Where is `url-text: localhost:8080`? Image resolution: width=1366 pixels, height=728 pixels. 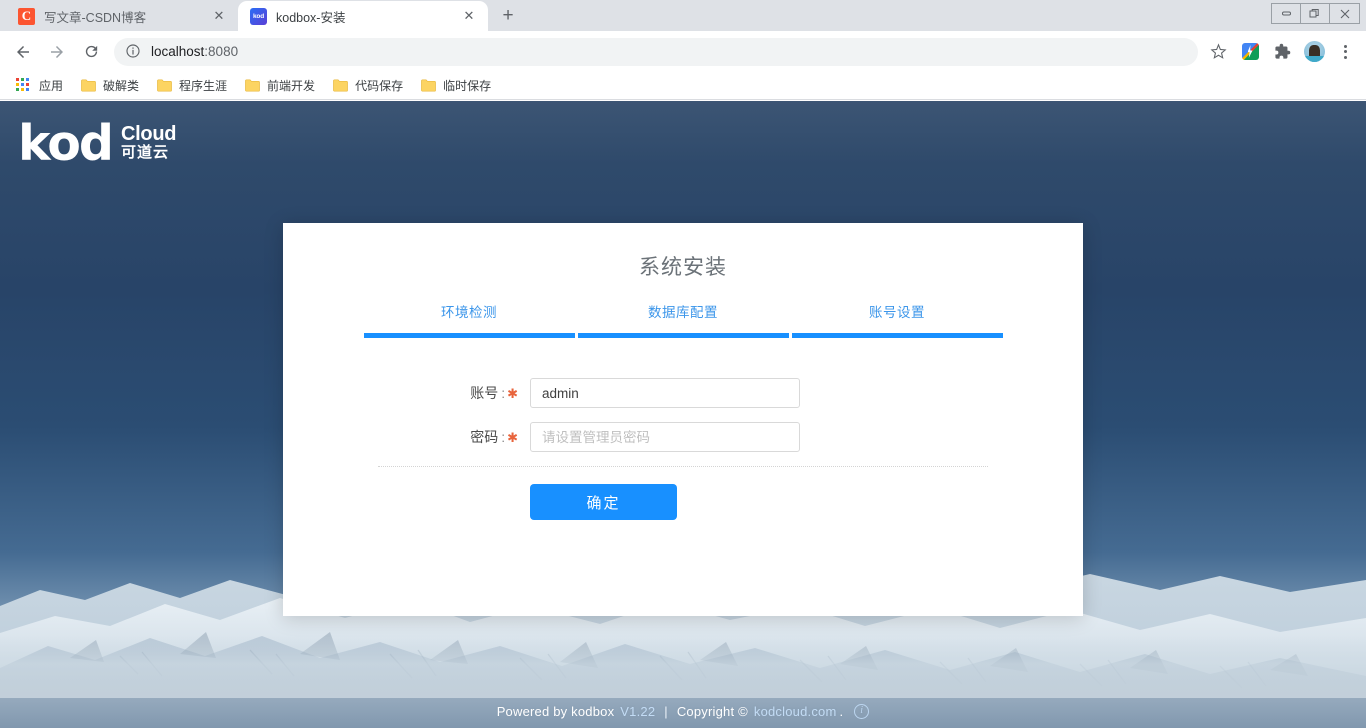 url-text: localhost:8080 is located at coordinates (194, 51).